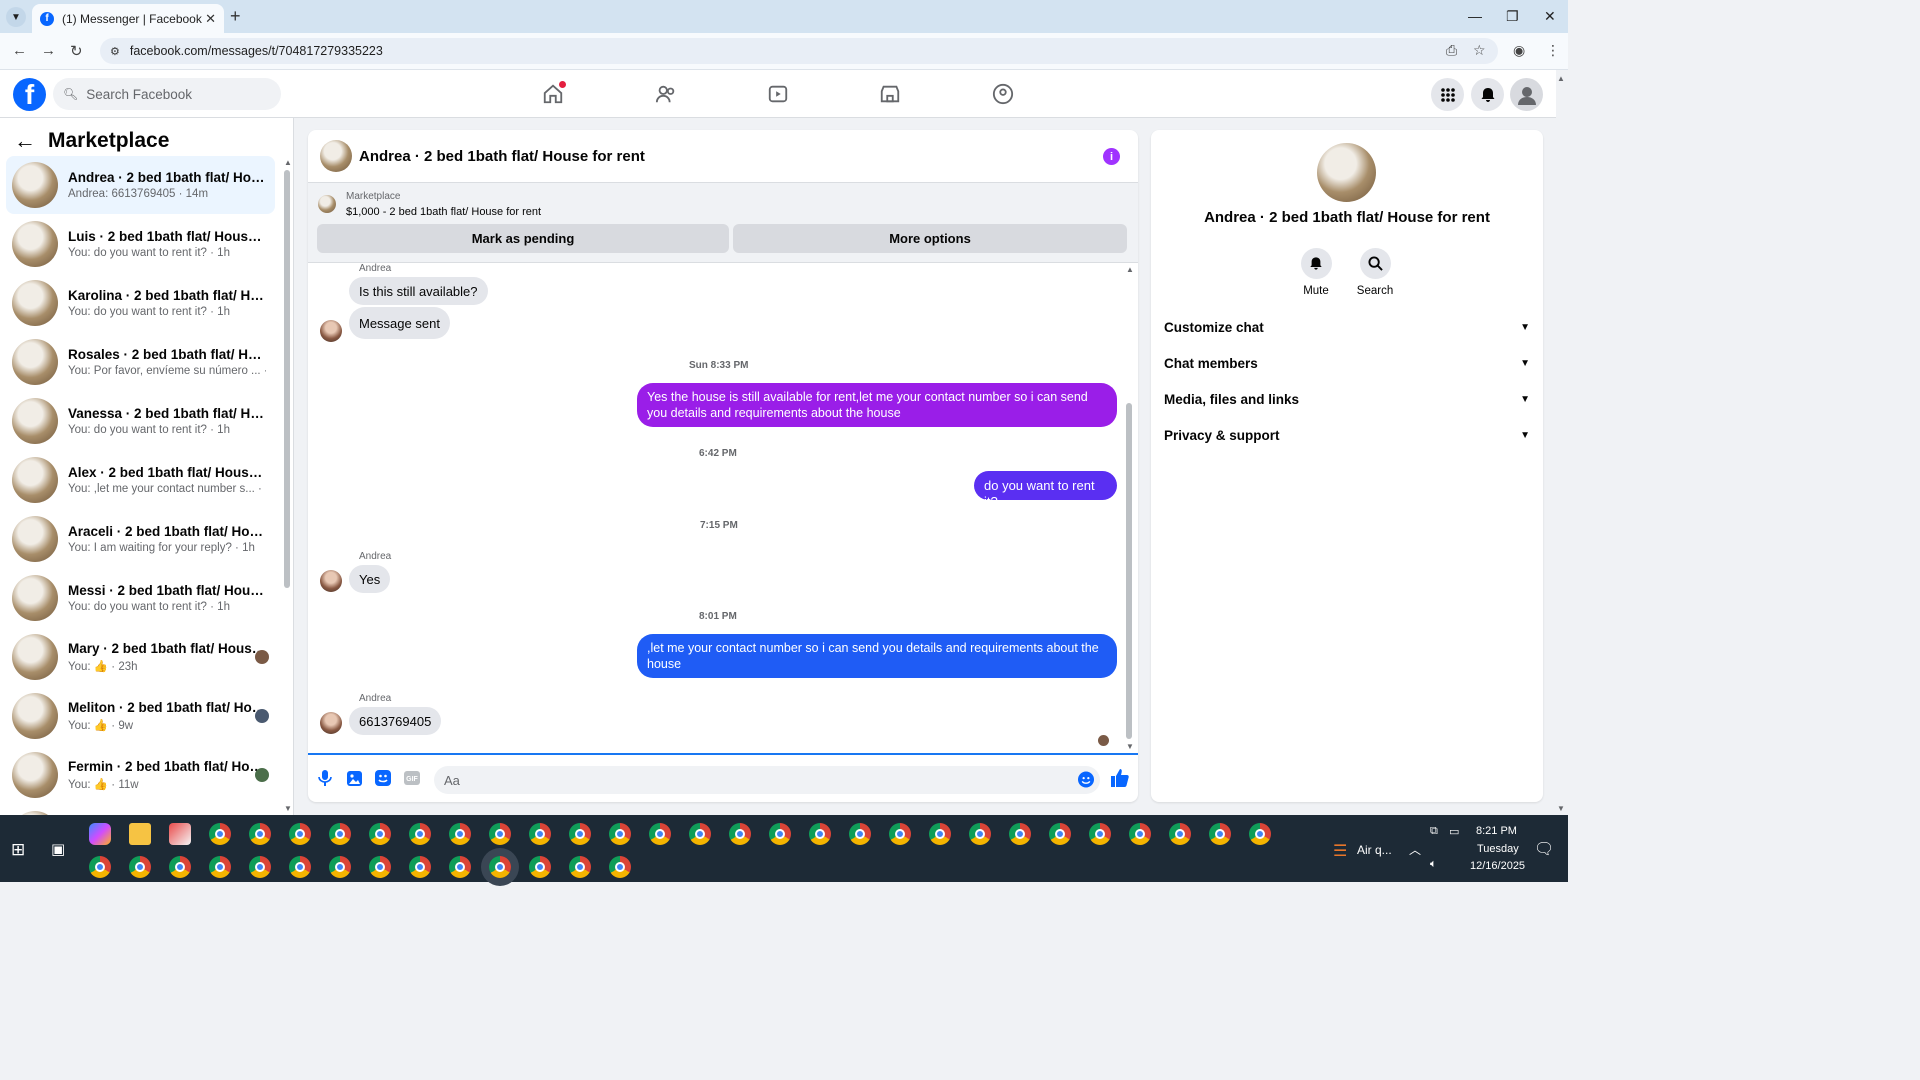 Image resolution: width=1920 pixels, height=1080 pixels. What do you see at coordinates (76, 51) in the screenshot?
I see `reload-button: ↻` at bounding box center [76, 51].